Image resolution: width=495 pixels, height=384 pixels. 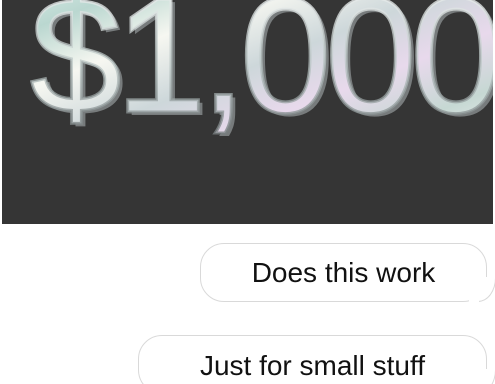 I want to click on message-bubble: Does this work, so click(x=347, y=272).